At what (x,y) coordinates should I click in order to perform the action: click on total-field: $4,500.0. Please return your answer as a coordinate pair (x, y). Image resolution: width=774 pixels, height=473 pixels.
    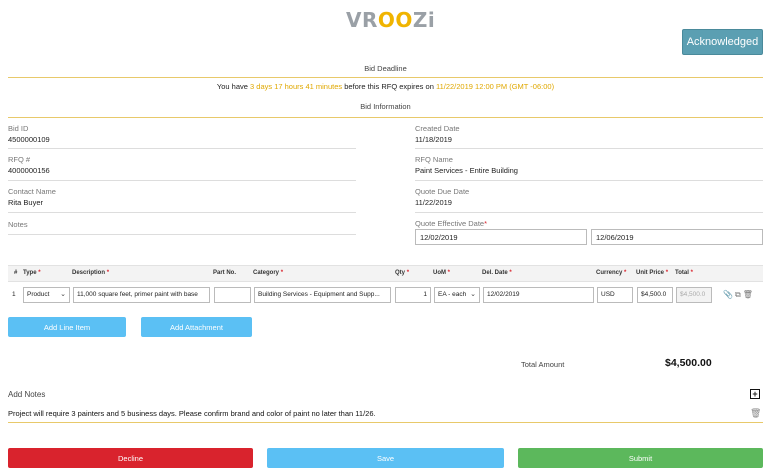
    Looking at the image, I should click on (694, 295).